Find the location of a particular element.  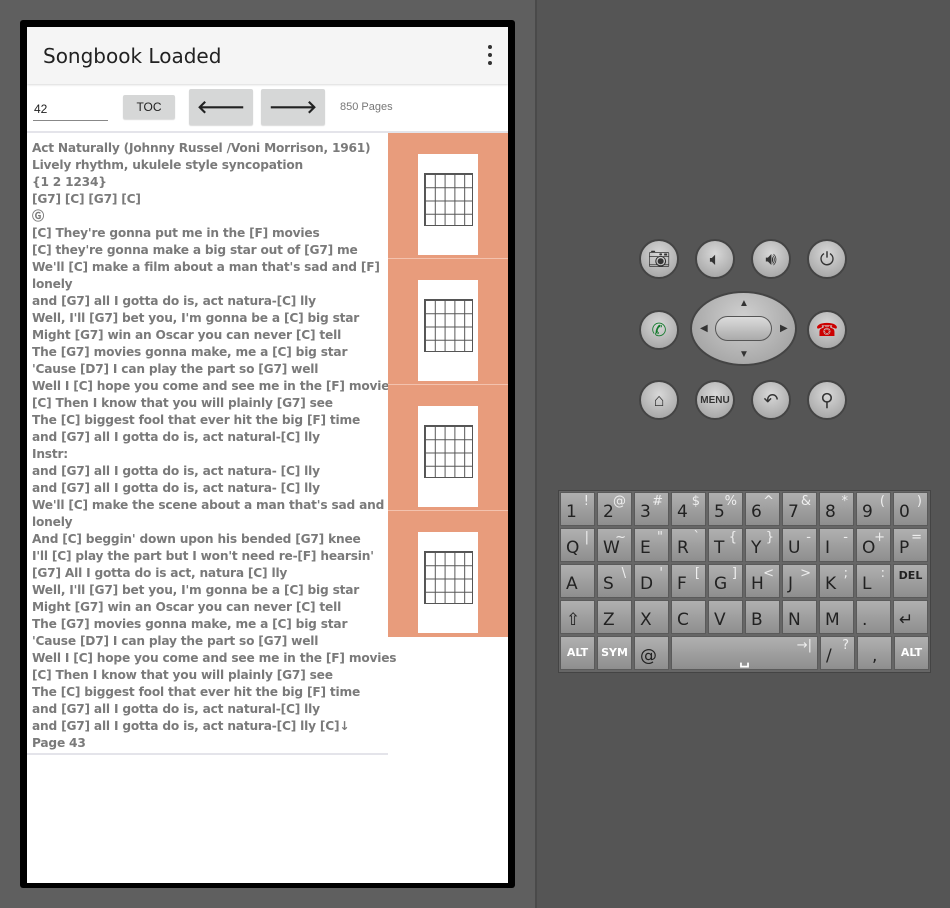

key-alt-label: { is located at coordinates (732, 537).